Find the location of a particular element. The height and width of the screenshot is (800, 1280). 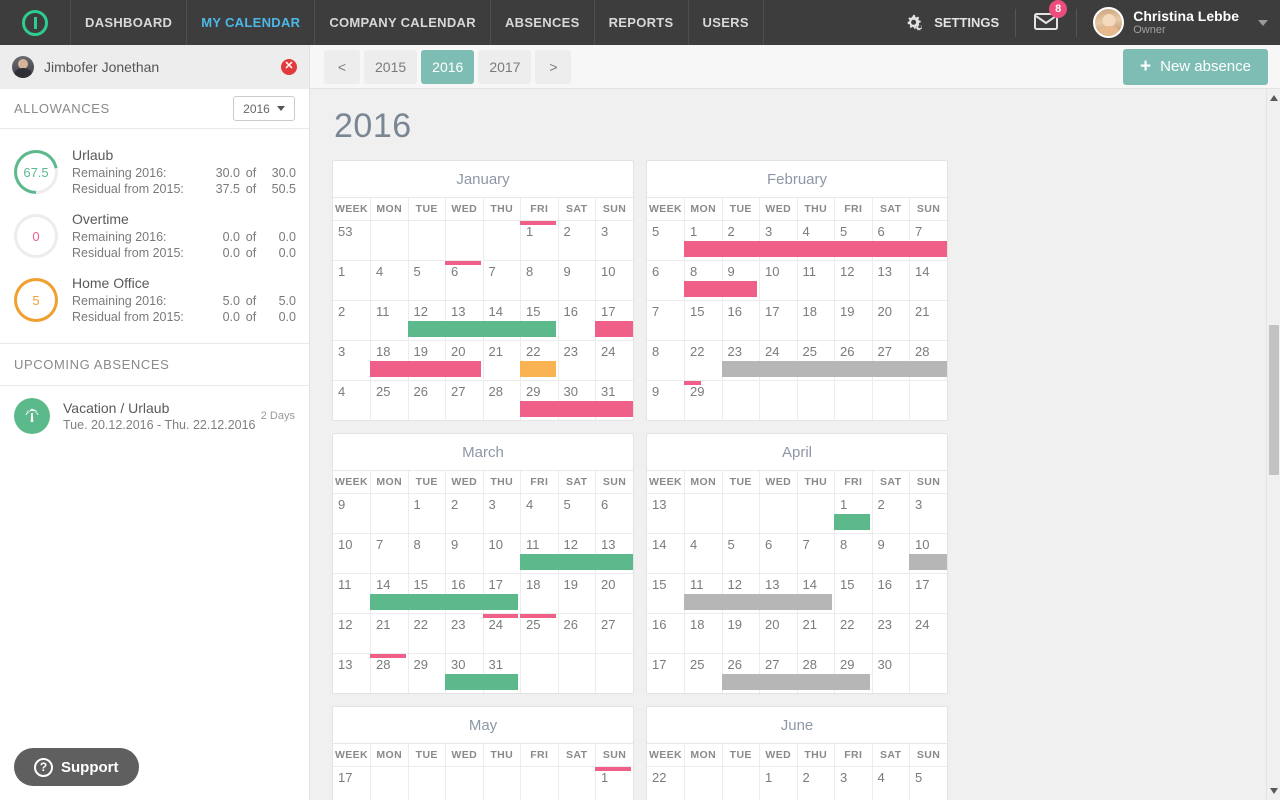

allowance-year-select: 2016 is located at coordinates (264, 108).